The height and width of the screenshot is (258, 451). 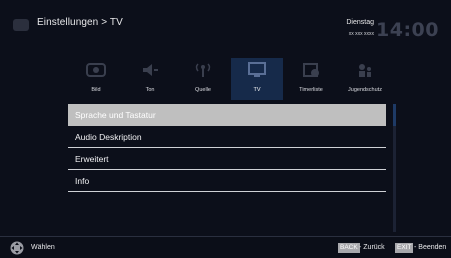 I want to click on tab-label: Ton, so click(x=150, y=90).